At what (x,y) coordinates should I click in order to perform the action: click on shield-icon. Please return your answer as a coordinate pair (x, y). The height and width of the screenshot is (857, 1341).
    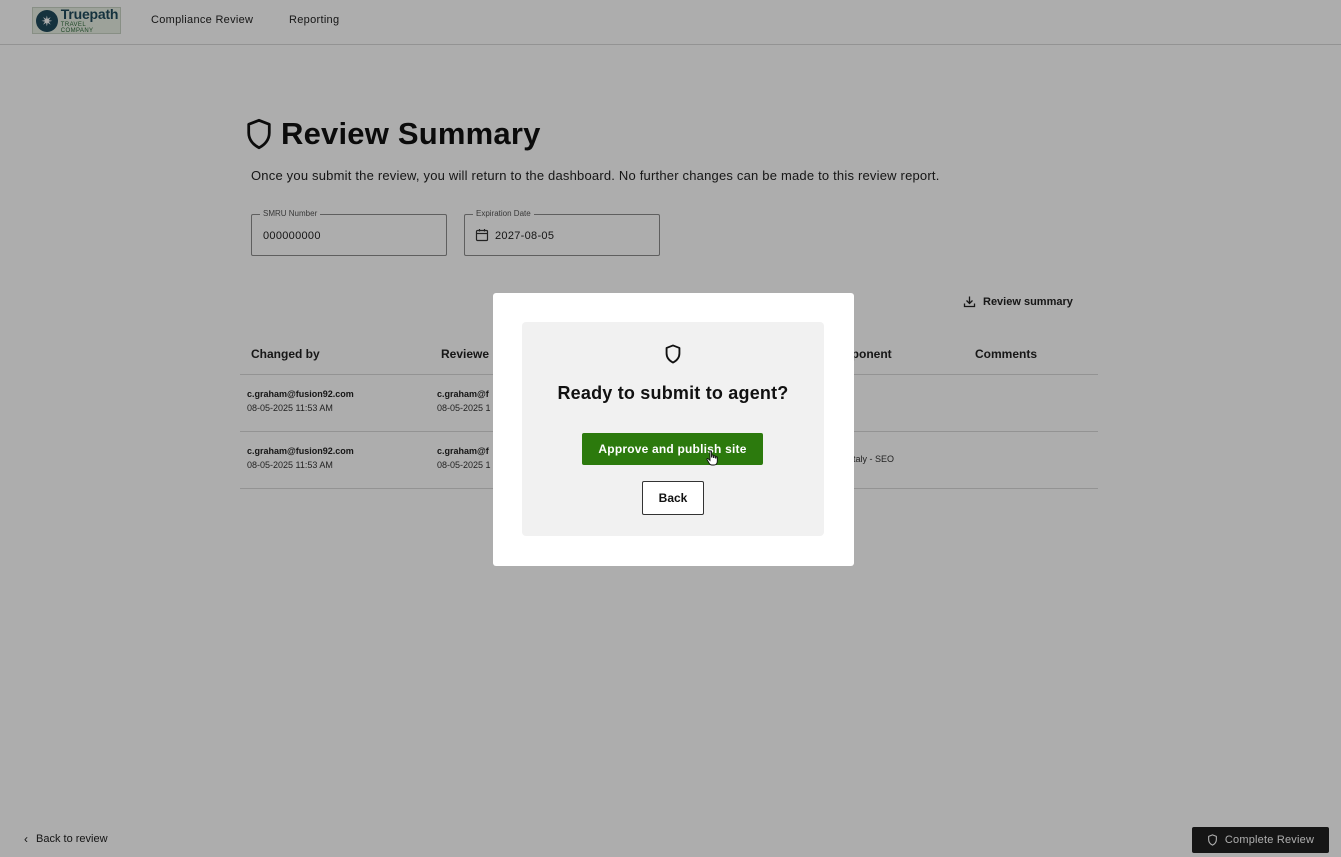
    Looking at the image, I should click on (673, 354).